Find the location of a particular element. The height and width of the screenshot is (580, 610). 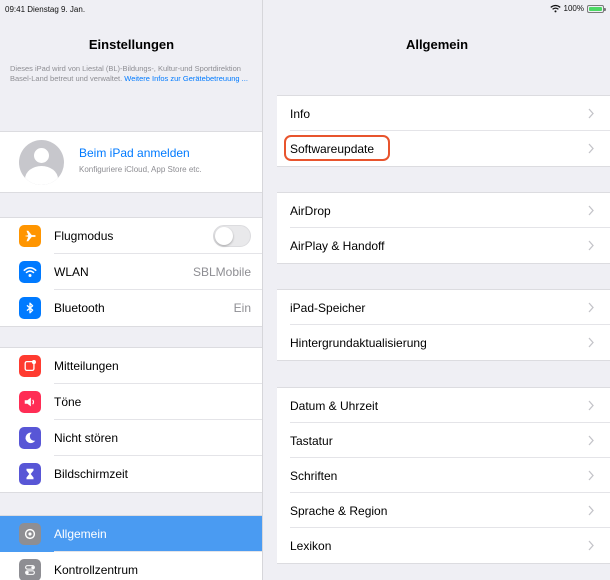

sidebar-item-label: Bluetooth is located at coordinates (79, 308).